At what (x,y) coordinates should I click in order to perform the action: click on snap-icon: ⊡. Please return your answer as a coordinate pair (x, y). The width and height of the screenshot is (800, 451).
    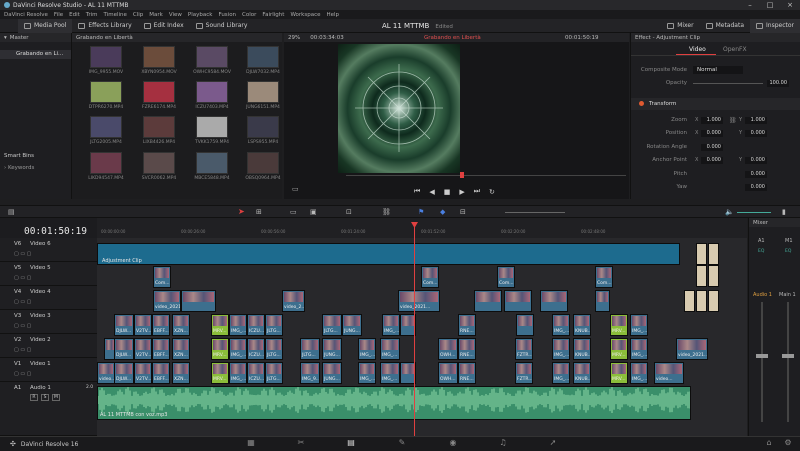
    Looking at the image, I should click on (349, 212).